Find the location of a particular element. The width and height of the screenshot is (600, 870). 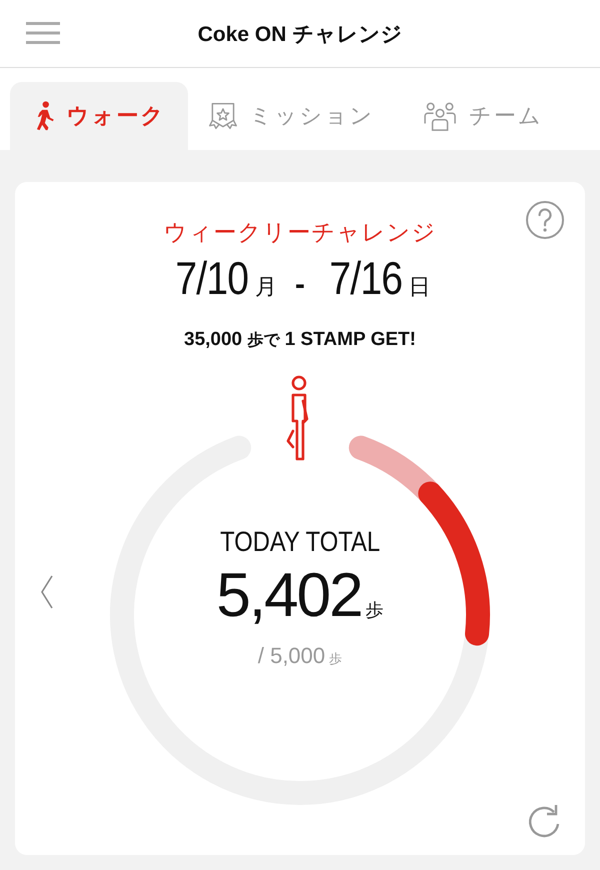

screen-title: Coke ON チャレンジ is located at coordinates (300, 35).